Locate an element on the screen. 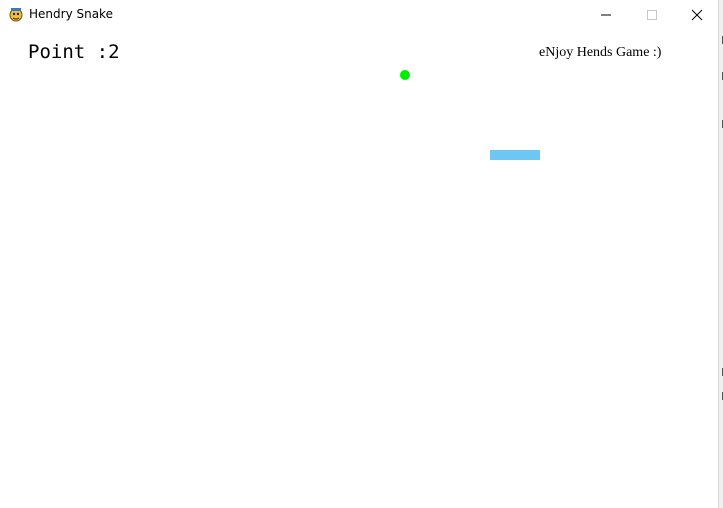 The width and height of the screenshot is (723, 508). maximize-icon is located at coordinates (652, 15).